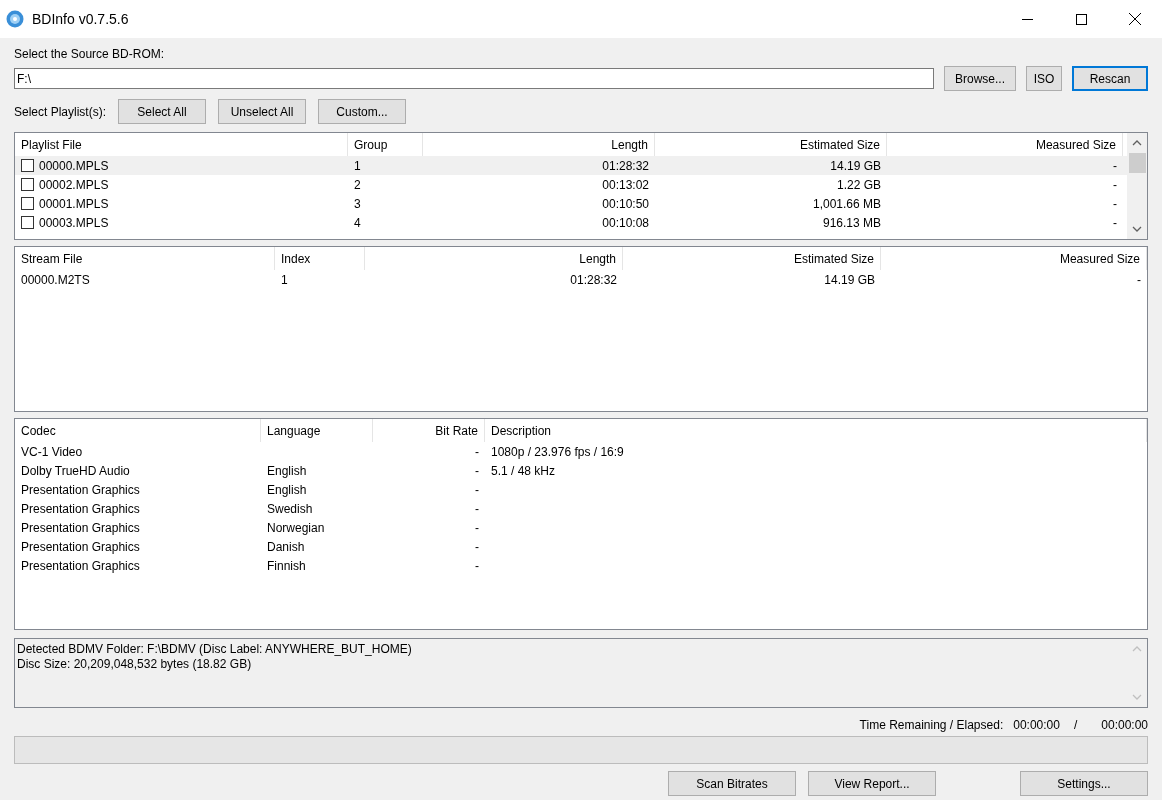 Image resolution: width=1162 pixels, height=800 pixels. I want to click on table-cell: 5.1 / 48 kHz, so click(523, 470).